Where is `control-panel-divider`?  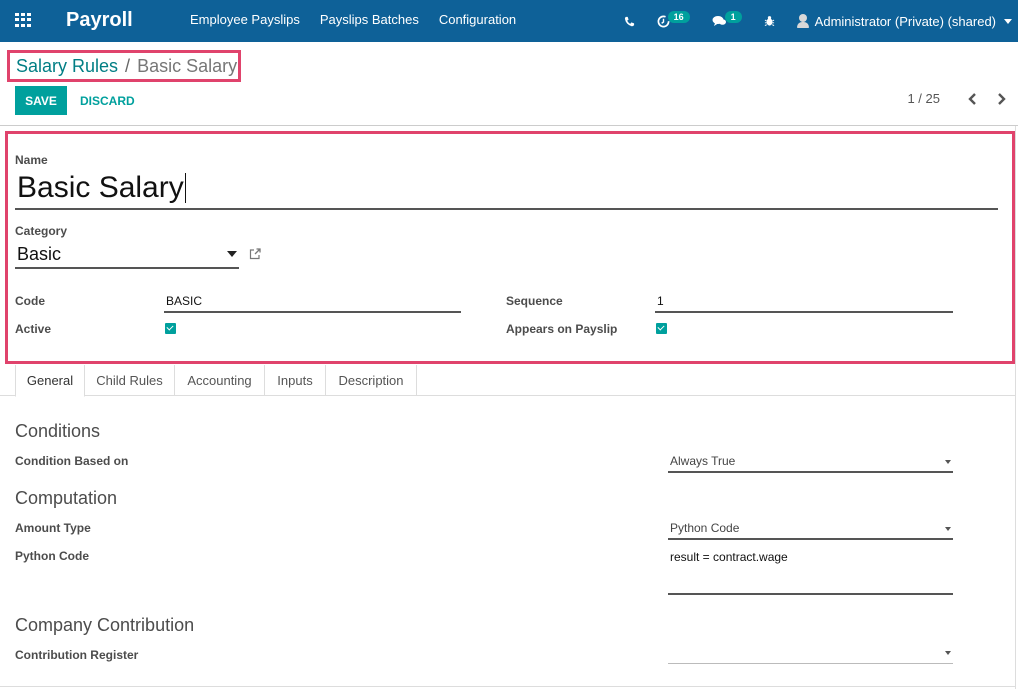 control-panel-divider is located at coordinates (509, 125).